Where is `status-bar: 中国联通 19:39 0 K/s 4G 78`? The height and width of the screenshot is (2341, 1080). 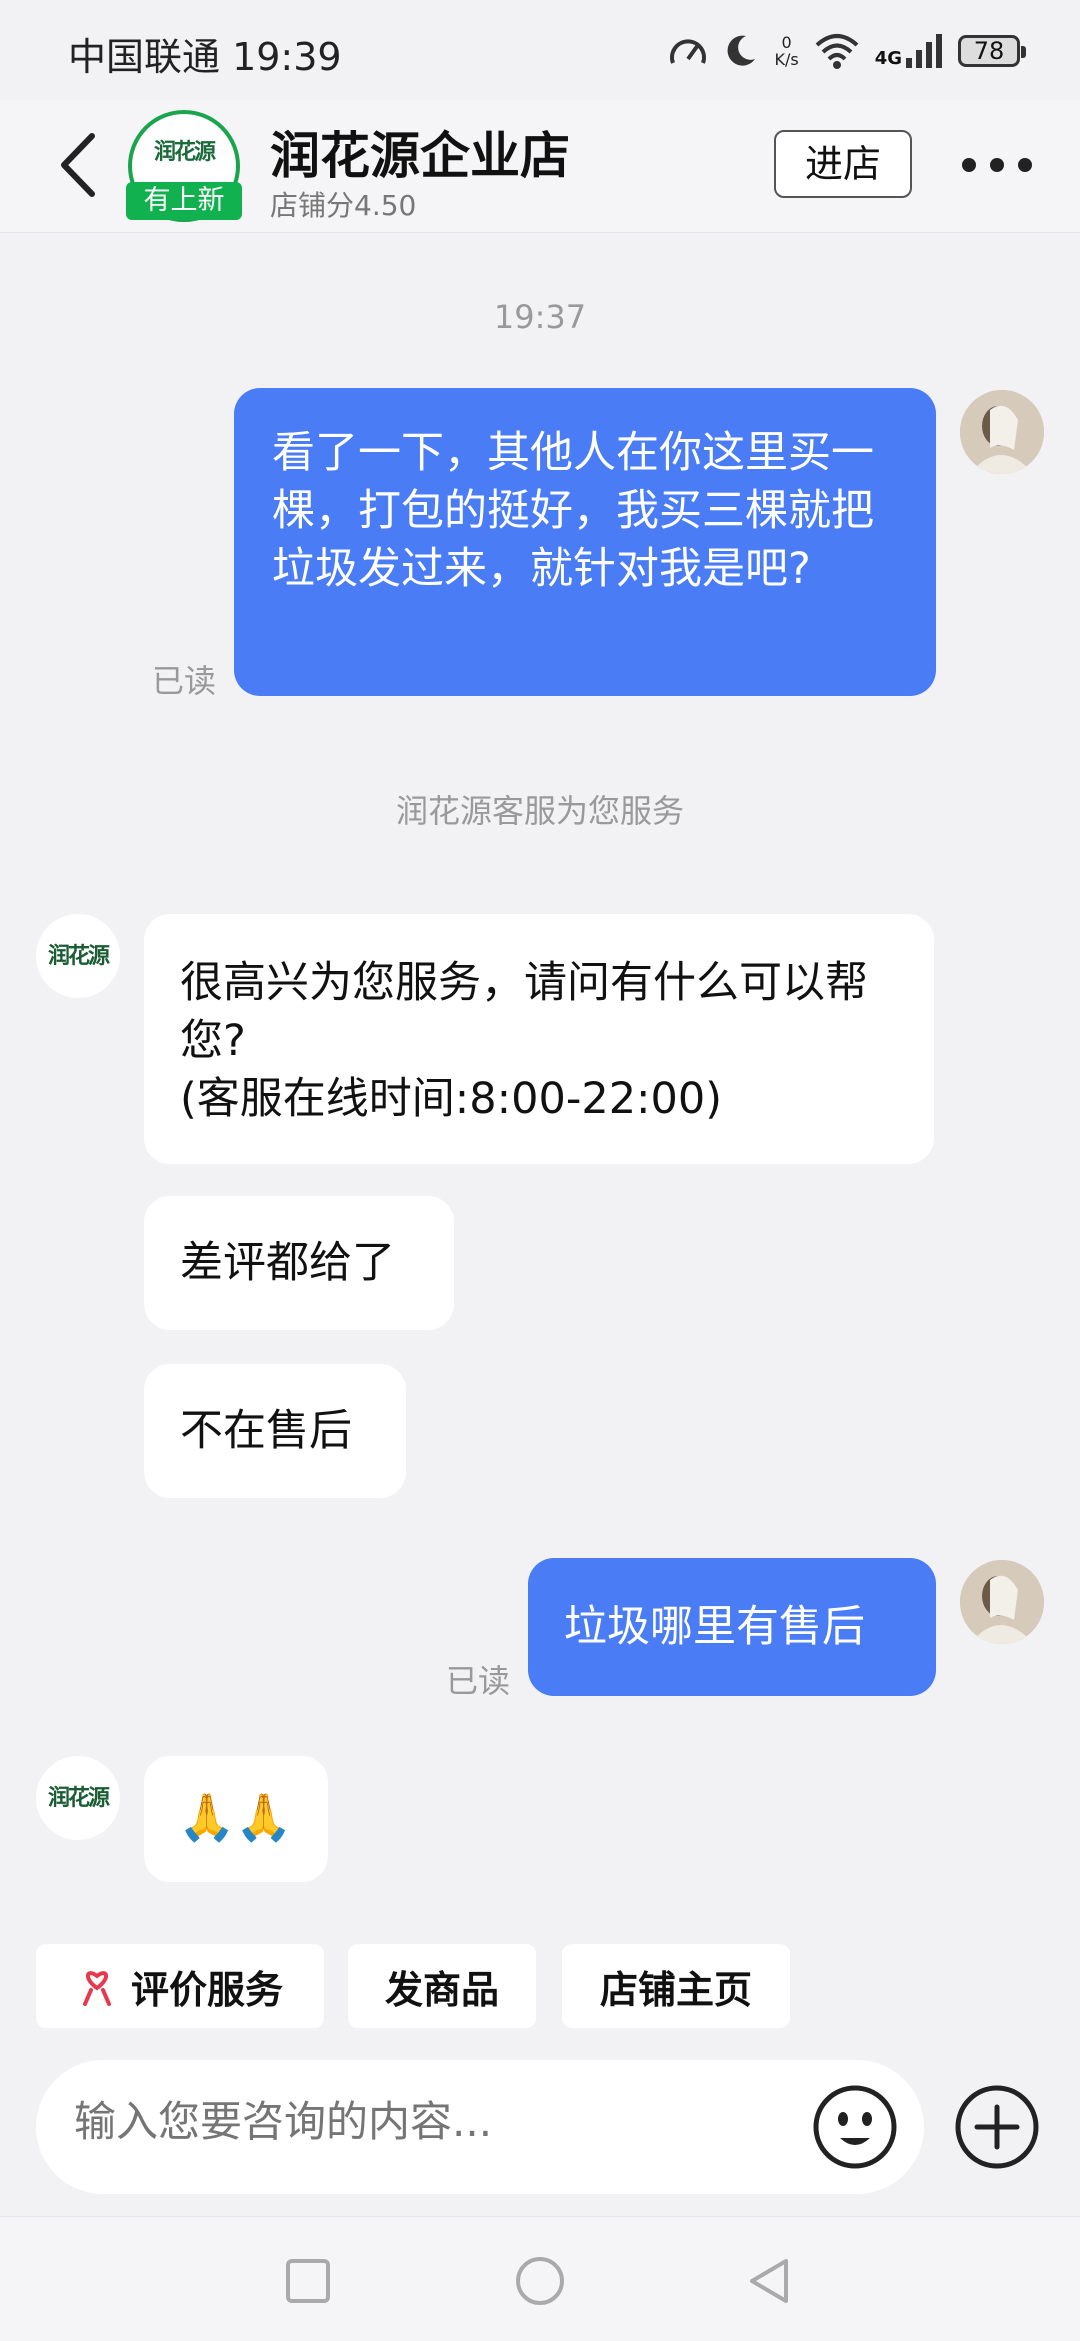 status-bar: 中国联通 19:39 0 K/s 4G 78 is located at coordinates (540, 50).